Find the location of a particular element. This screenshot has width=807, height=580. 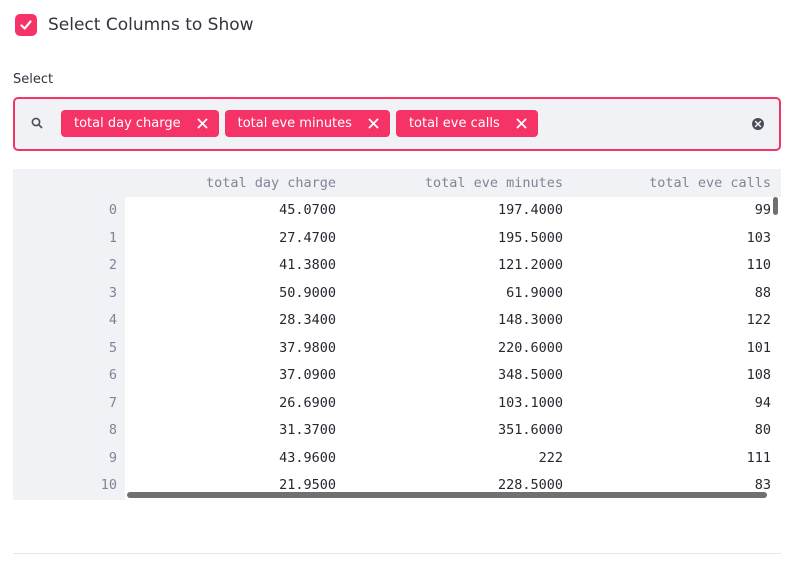

checkbox-label: Select Columns to Show is located at coordinates (151, 25).